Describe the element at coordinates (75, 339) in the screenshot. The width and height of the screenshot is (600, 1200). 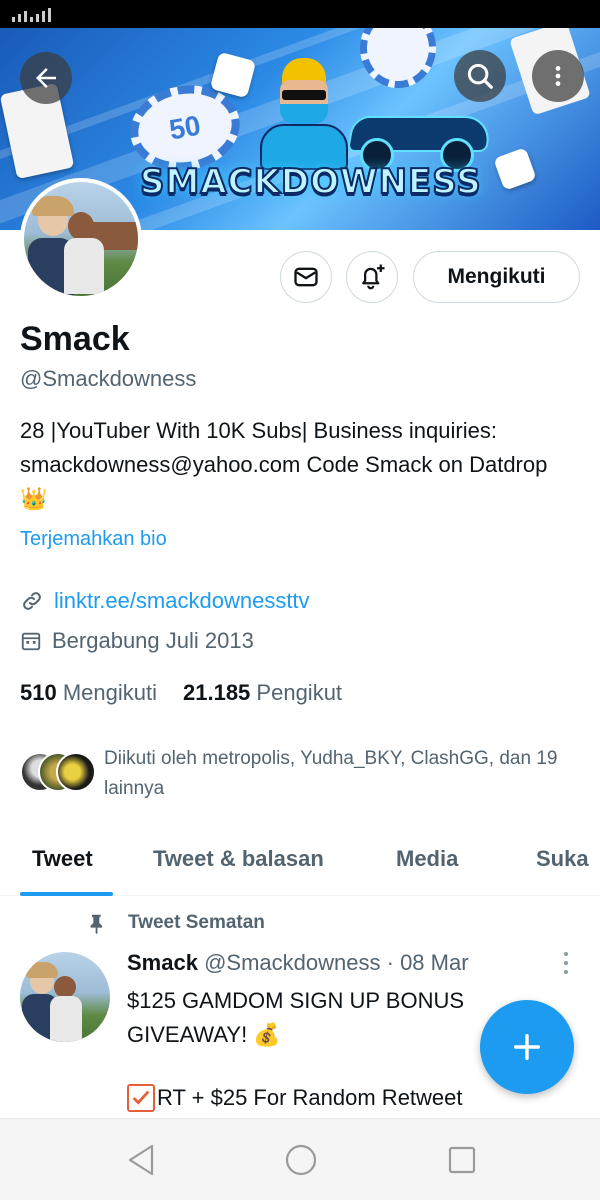
I see `profile-name: Smack` at that location.